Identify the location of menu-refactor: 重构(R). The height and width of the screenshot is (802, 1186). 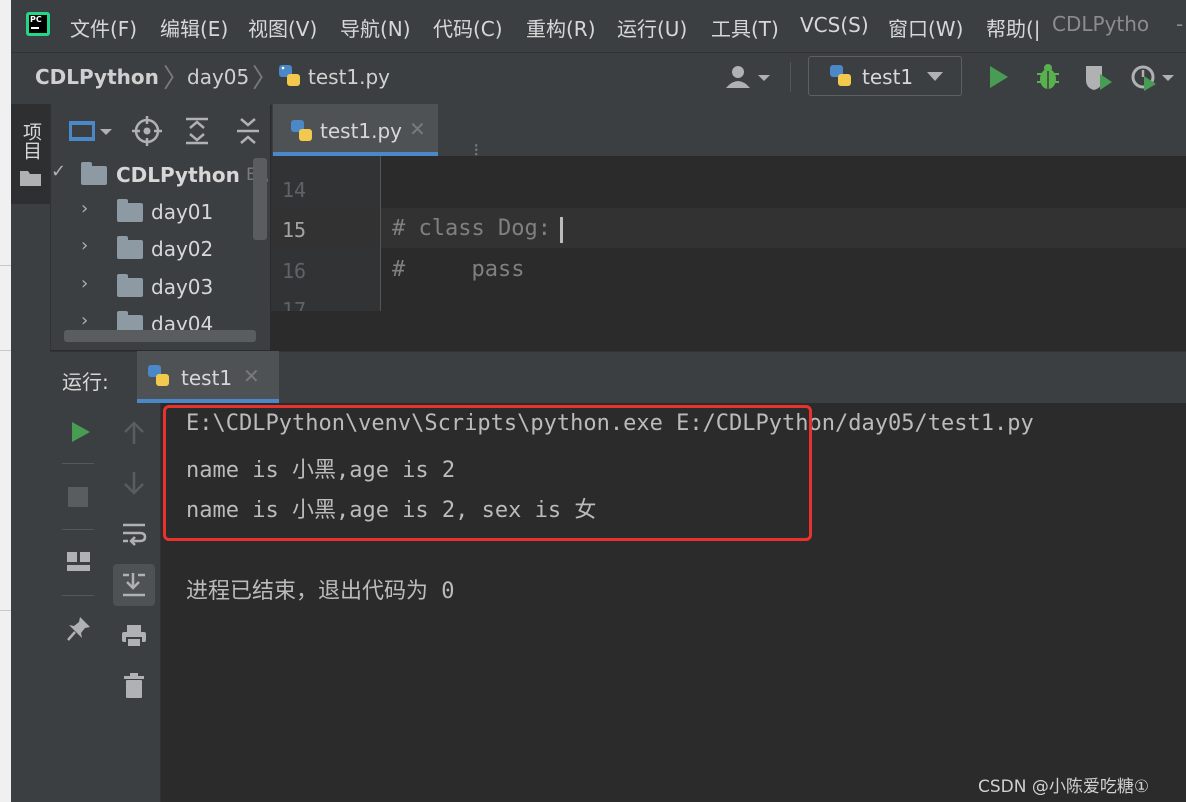
(561, 27).